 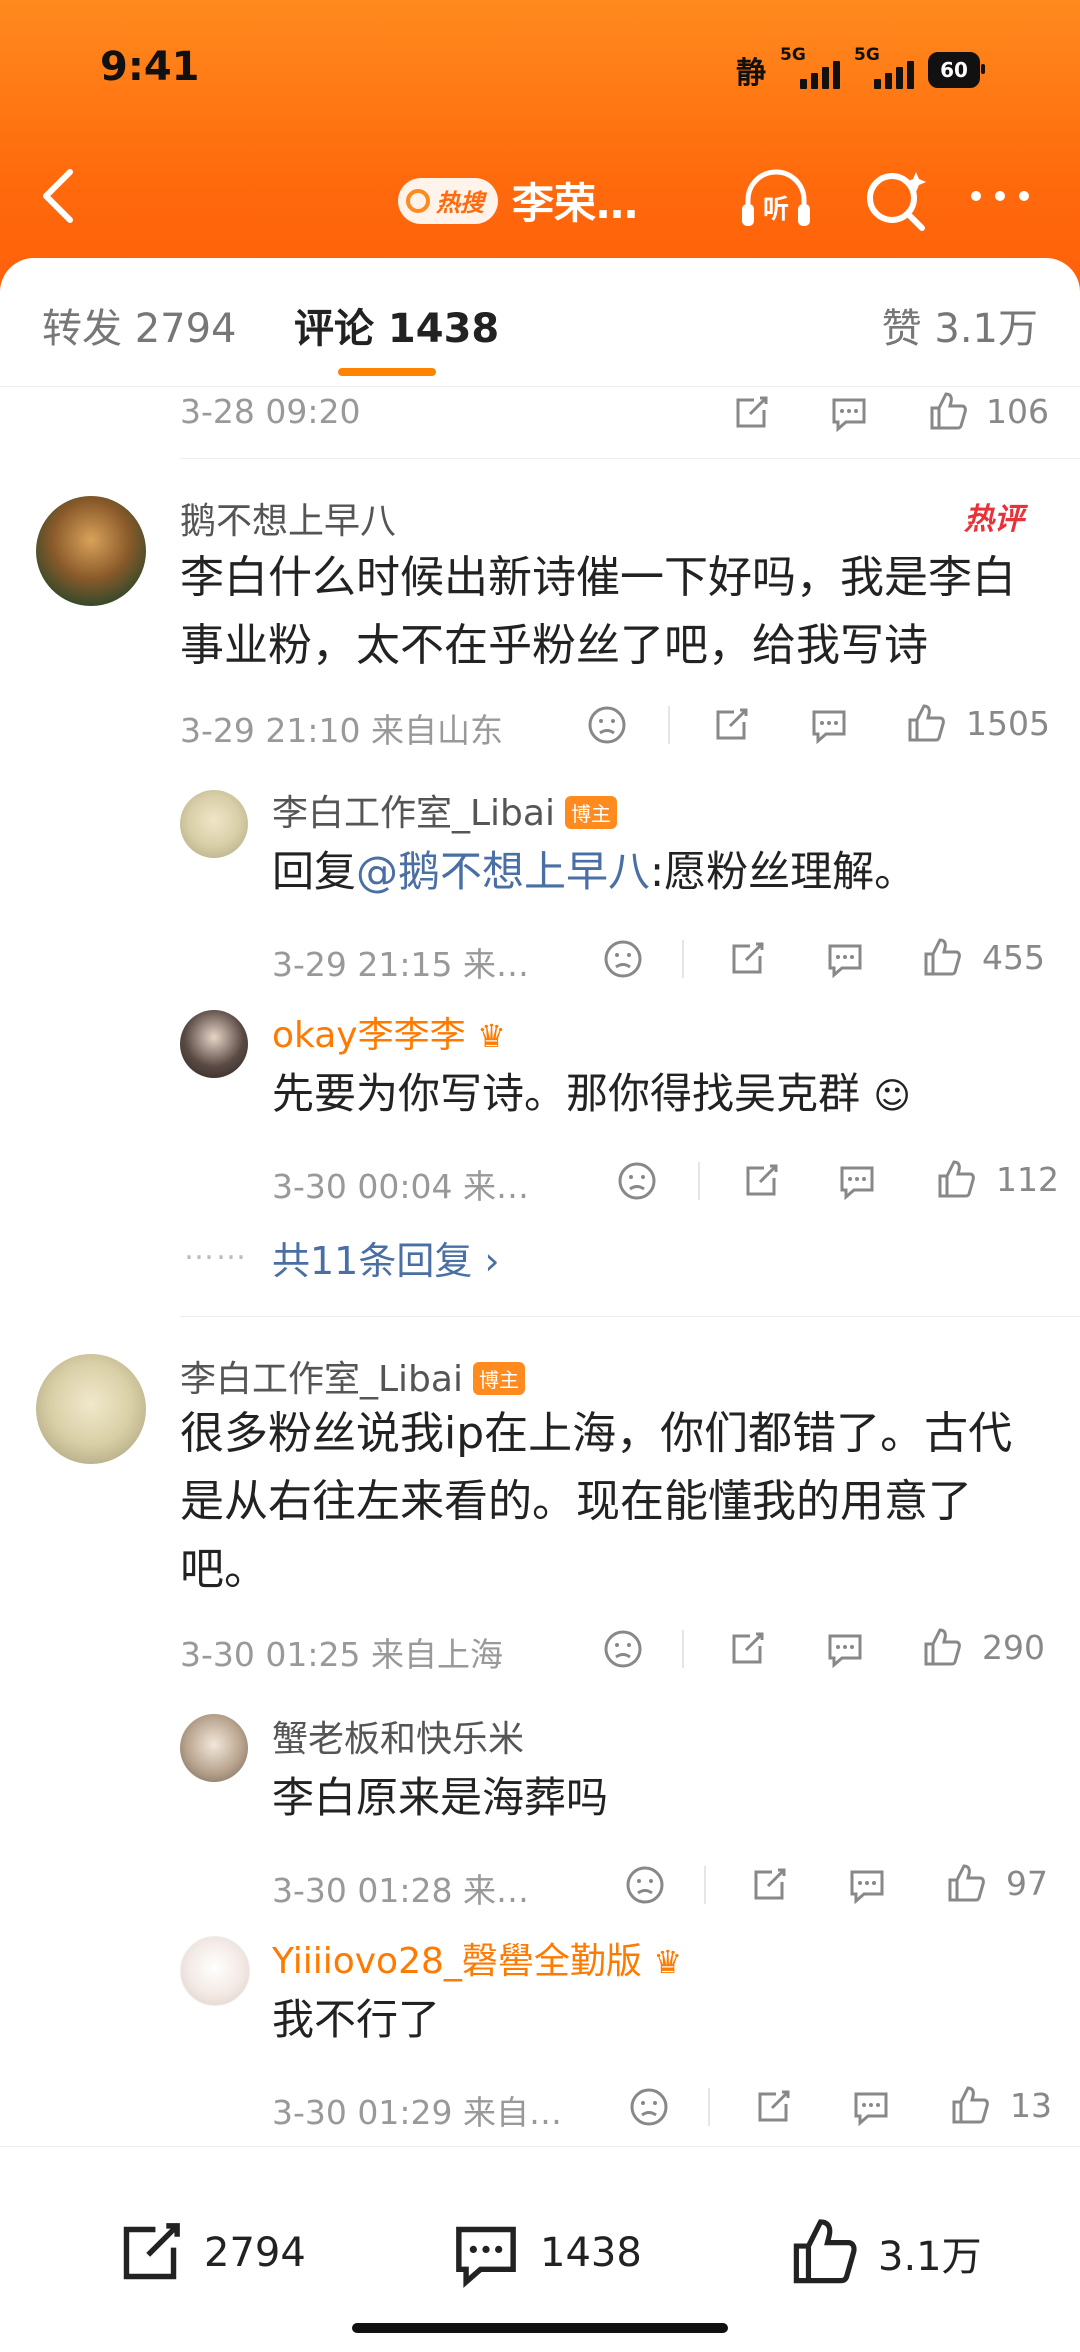 I want to click on reply-username: okay李李李 ♛, so click(x=389, y=1032).